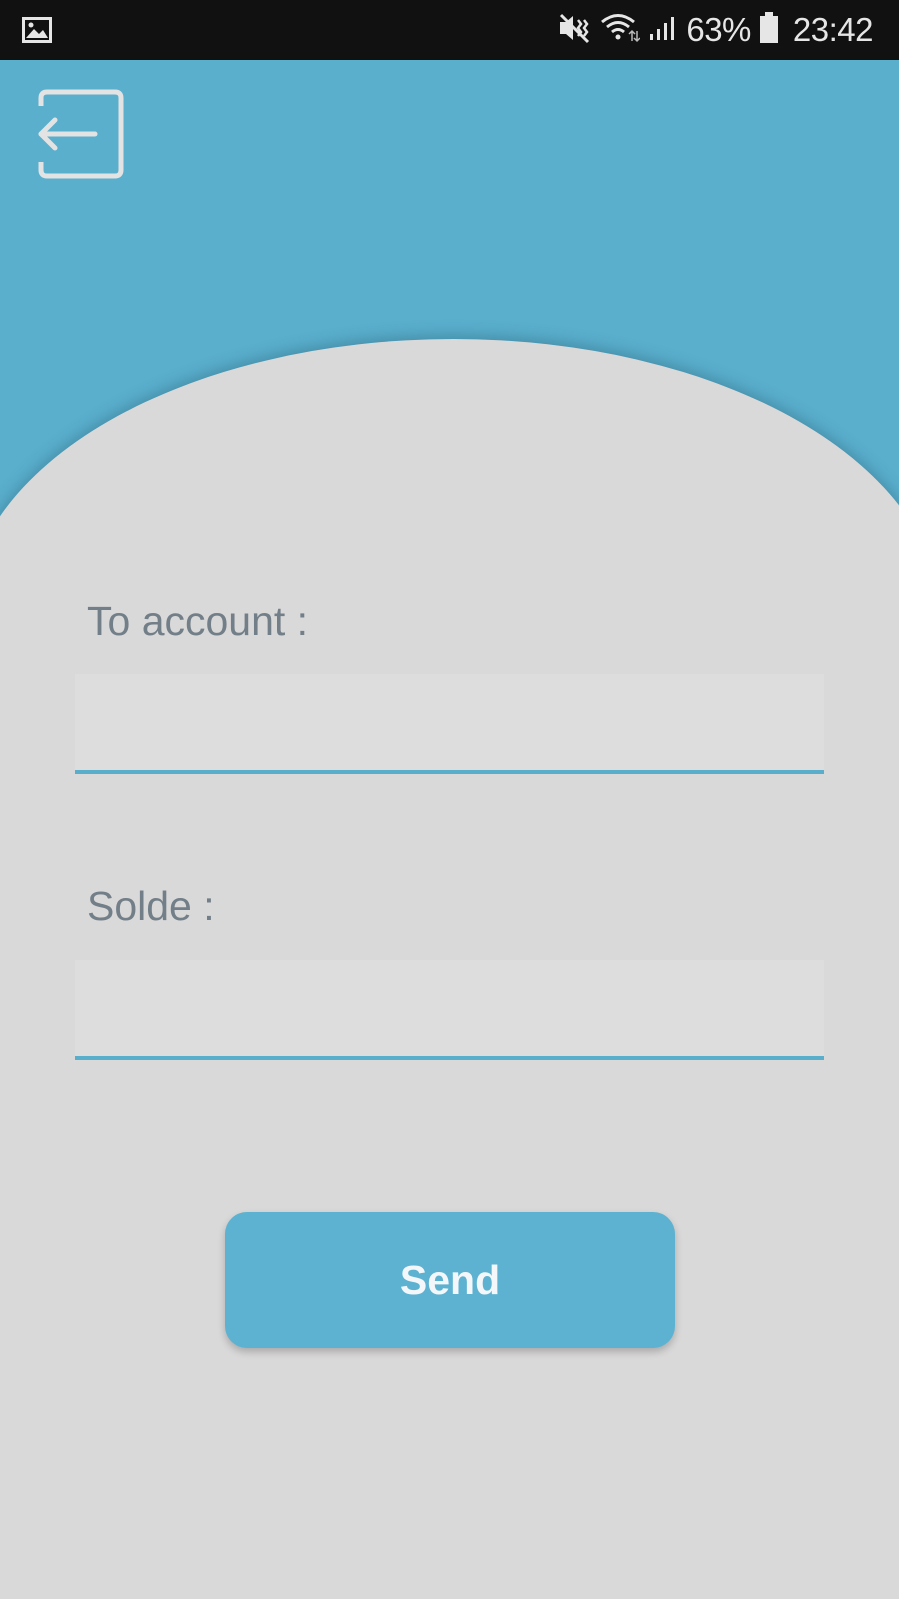  Describe the element at coordinates (718, 29) in the screenshot. I see `battery-percent: 63%` at that location.